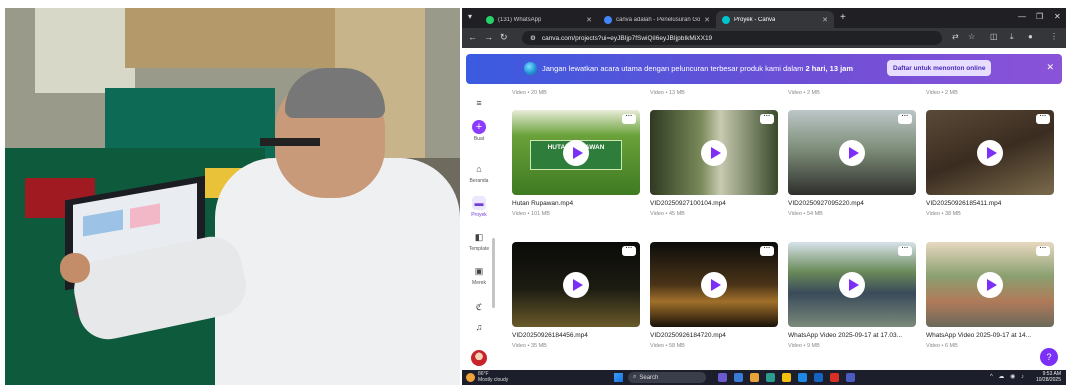  I want to click on card-title: VID20250926185411.mp4, so click(990, 203).